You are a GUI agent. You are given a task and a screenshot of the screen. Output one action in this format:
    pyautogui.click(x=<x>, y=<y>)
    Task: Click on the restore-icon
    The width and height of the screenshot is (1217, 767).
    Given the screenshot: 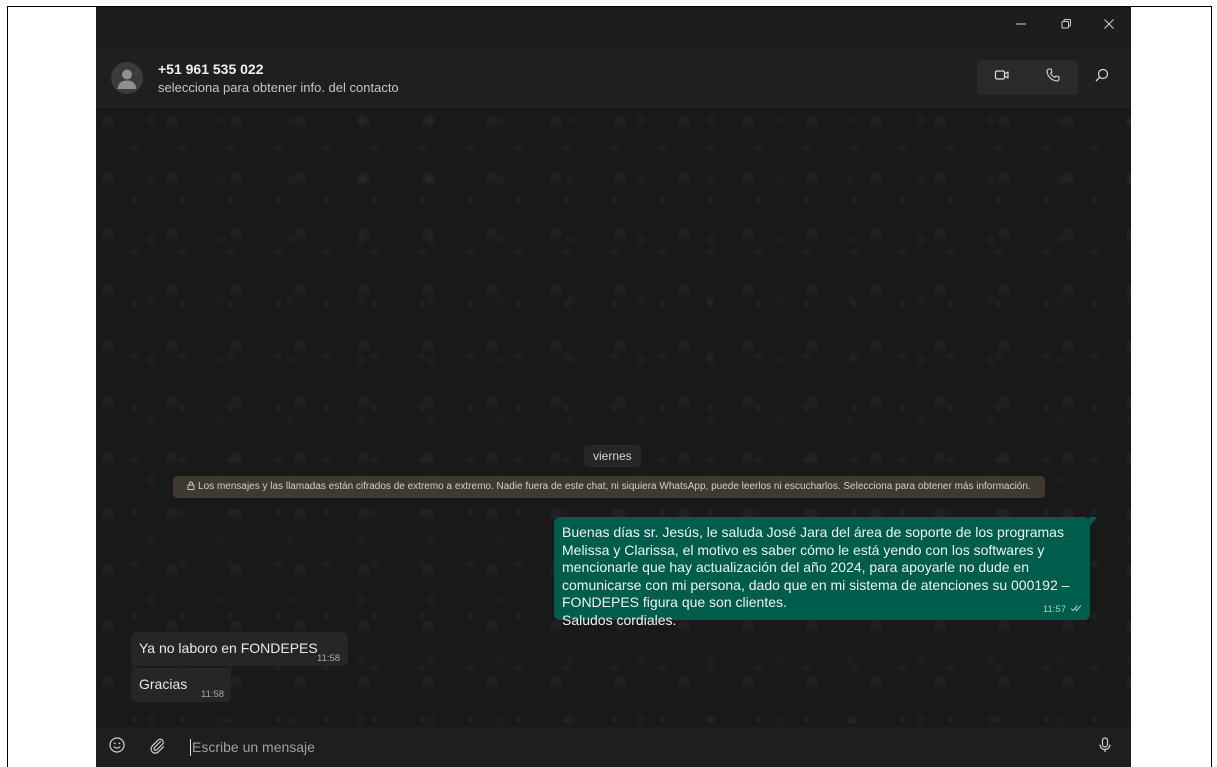 What is the action you would take?
    pyautogui.click(x=1066, y=24)
    